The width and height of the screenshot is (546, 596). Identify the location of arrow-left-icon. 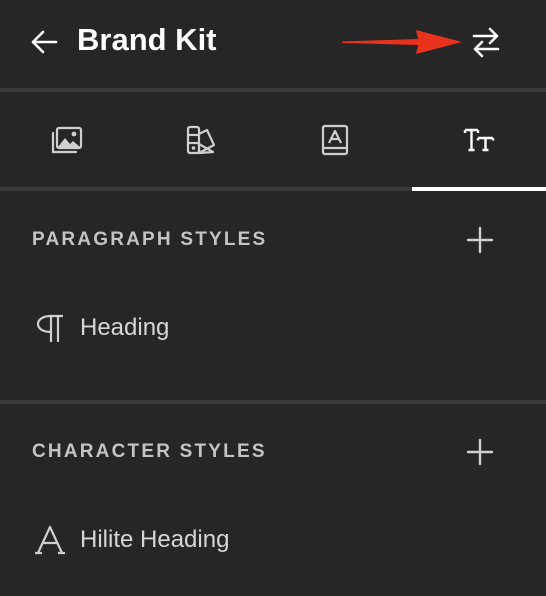
(44, 42).